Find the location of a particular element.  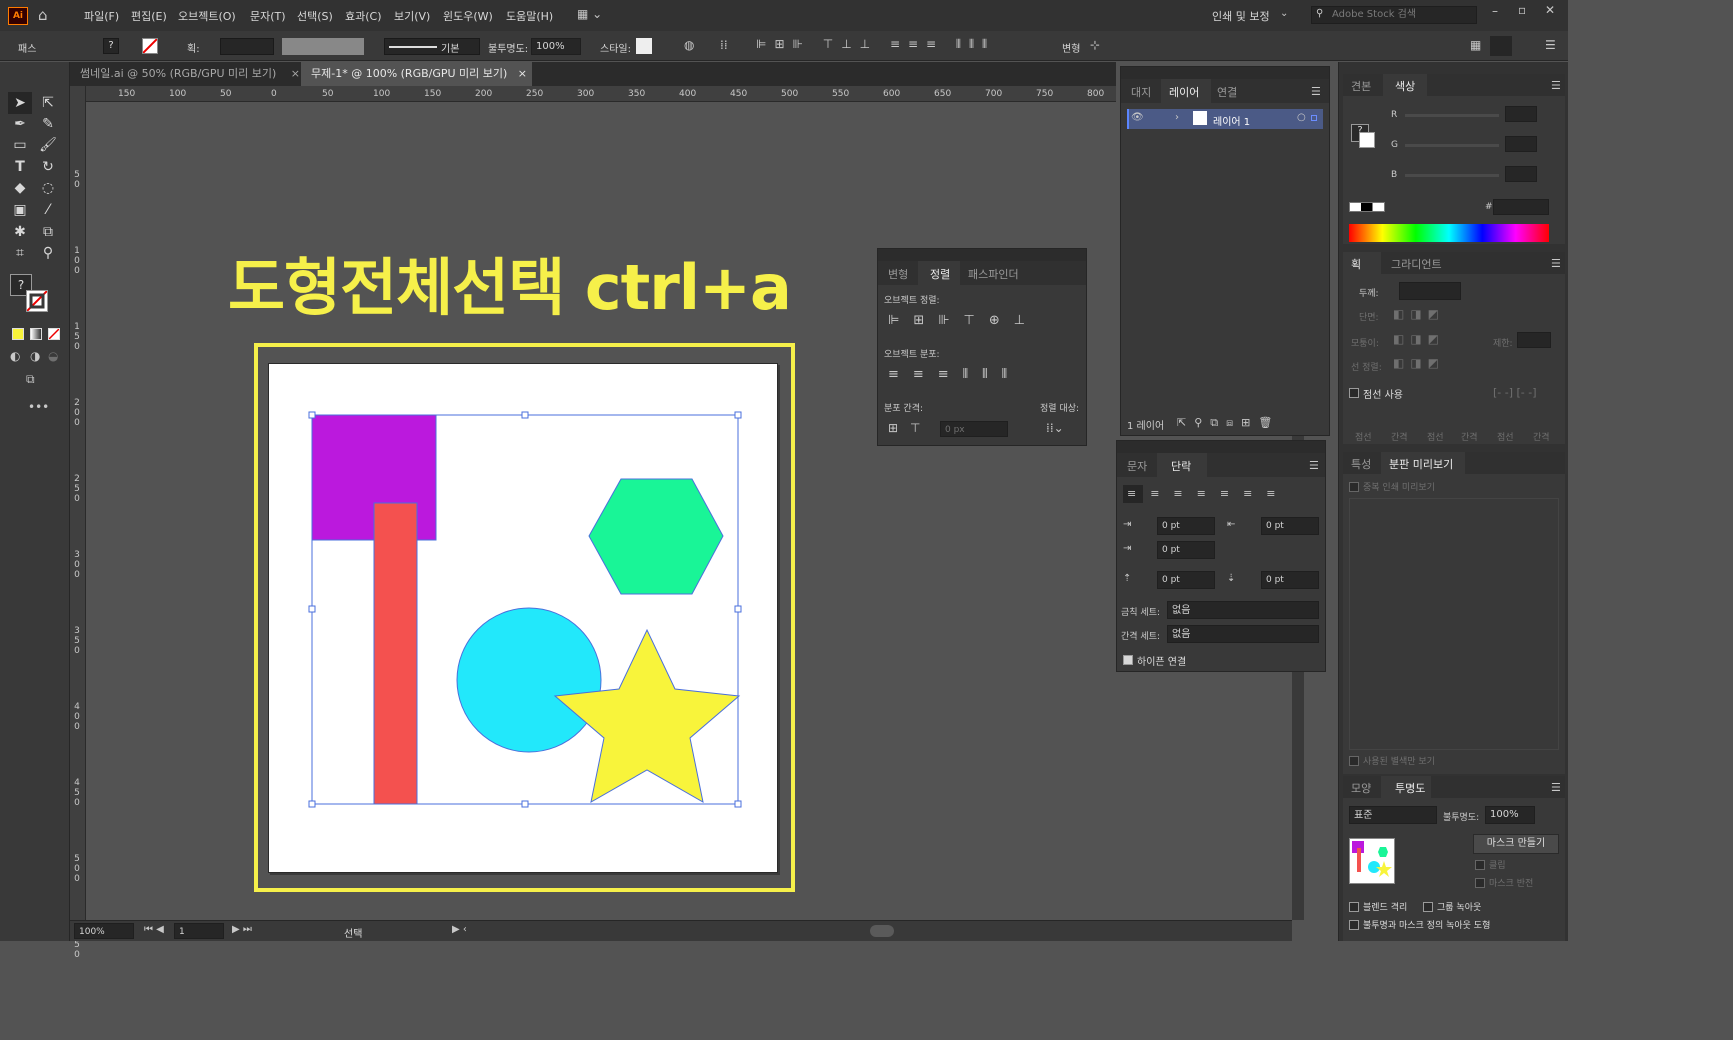

g-input is located at coordinates (1521, 144).